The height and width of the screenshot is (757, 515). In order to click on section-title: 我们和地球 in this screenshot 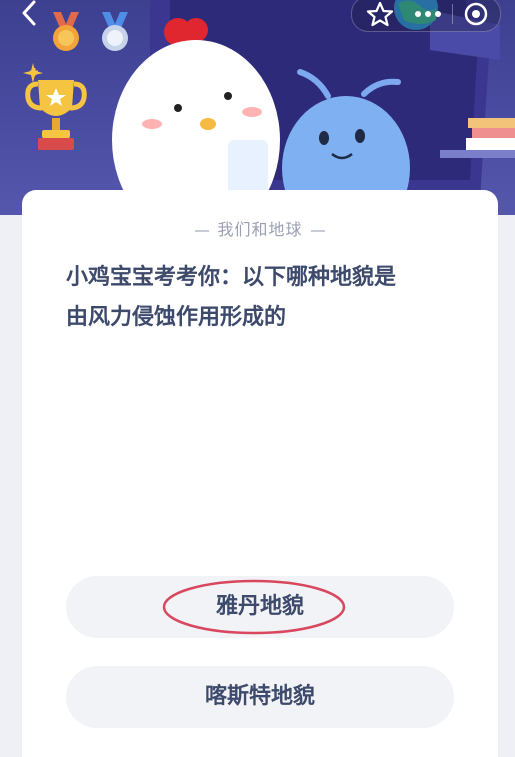, I will do `click(260, 228)`.